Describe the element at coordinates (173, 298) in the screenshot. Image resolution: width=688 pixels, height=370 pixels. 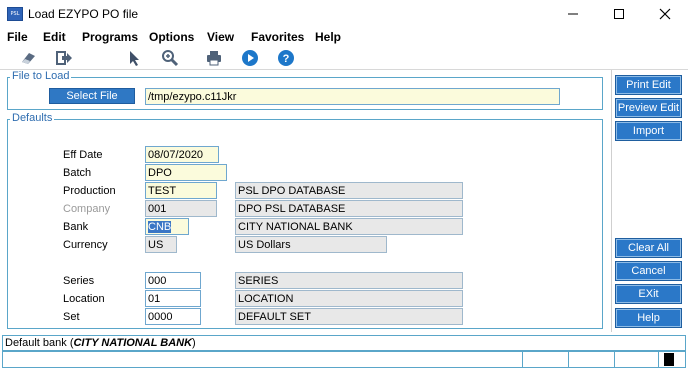
I see `location-input: 01` at that location.